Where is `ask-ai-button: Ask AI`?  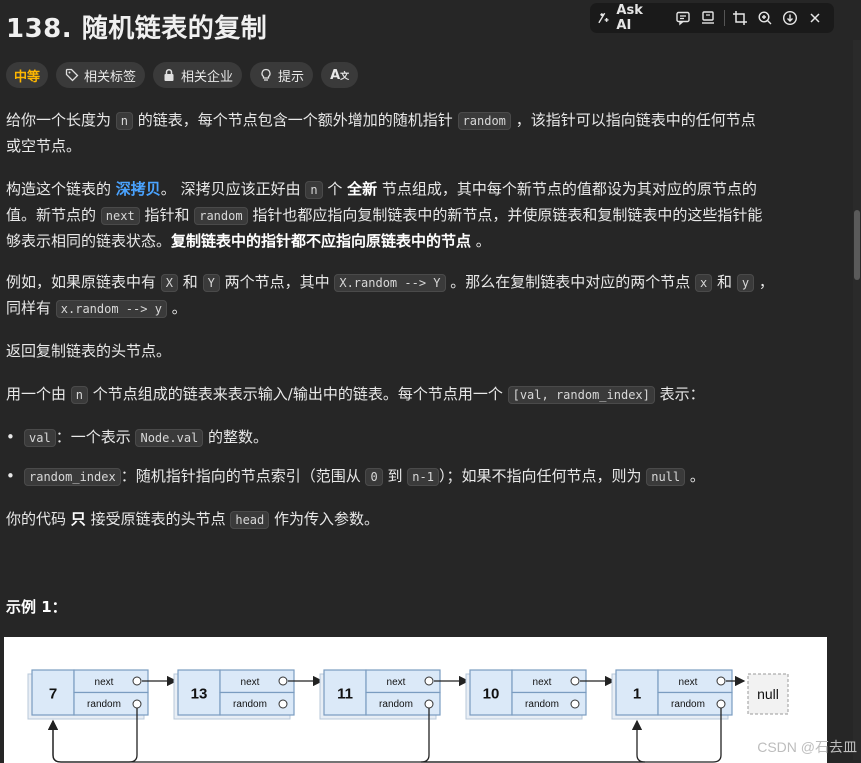 ask-ai-button: Ask AI is located at coordinates (628, 18).